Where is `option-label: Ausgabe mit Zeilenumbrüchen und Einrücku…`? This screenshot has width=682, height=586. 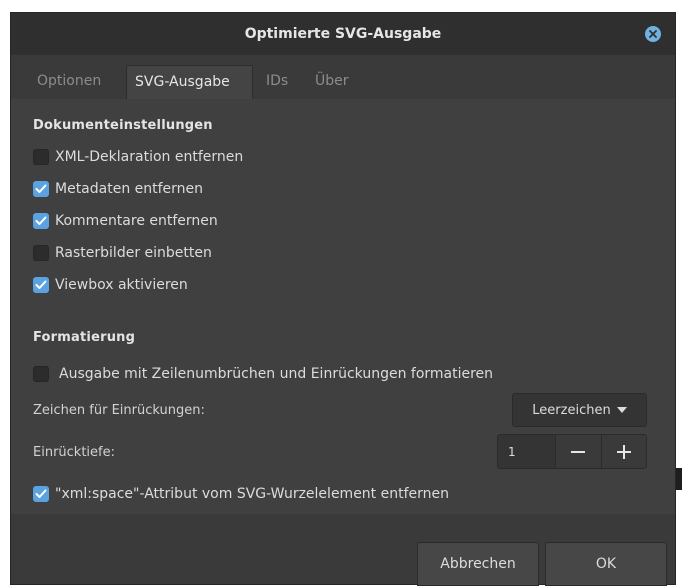
option-label: Ausgabe mit Zeilenumbrüchen und Einrücku… is located at coordinates (276, 374).